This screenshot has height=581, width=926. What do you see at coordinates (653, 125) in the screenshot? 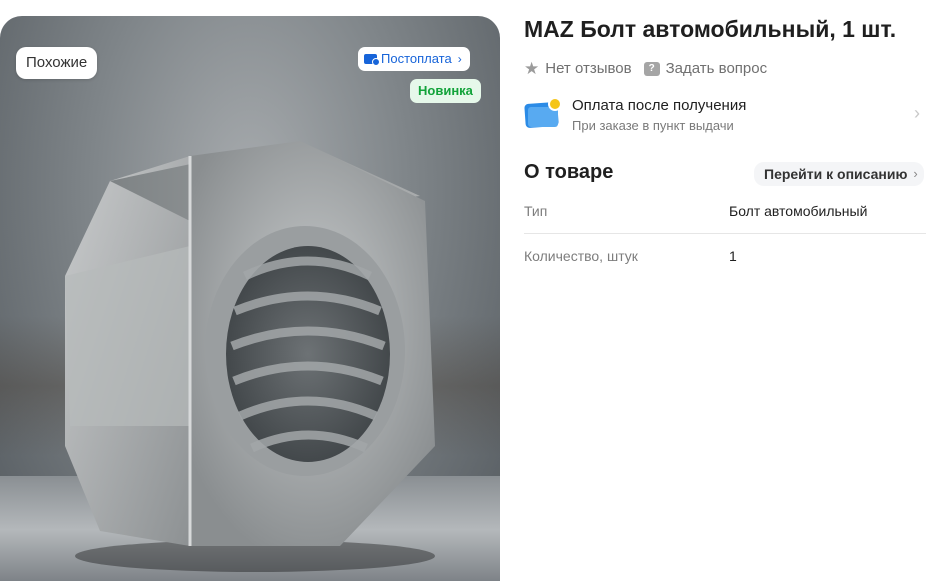
I see `payment-subtitle: При заказе в пункт выдачи` at bounding box center [653, 125].